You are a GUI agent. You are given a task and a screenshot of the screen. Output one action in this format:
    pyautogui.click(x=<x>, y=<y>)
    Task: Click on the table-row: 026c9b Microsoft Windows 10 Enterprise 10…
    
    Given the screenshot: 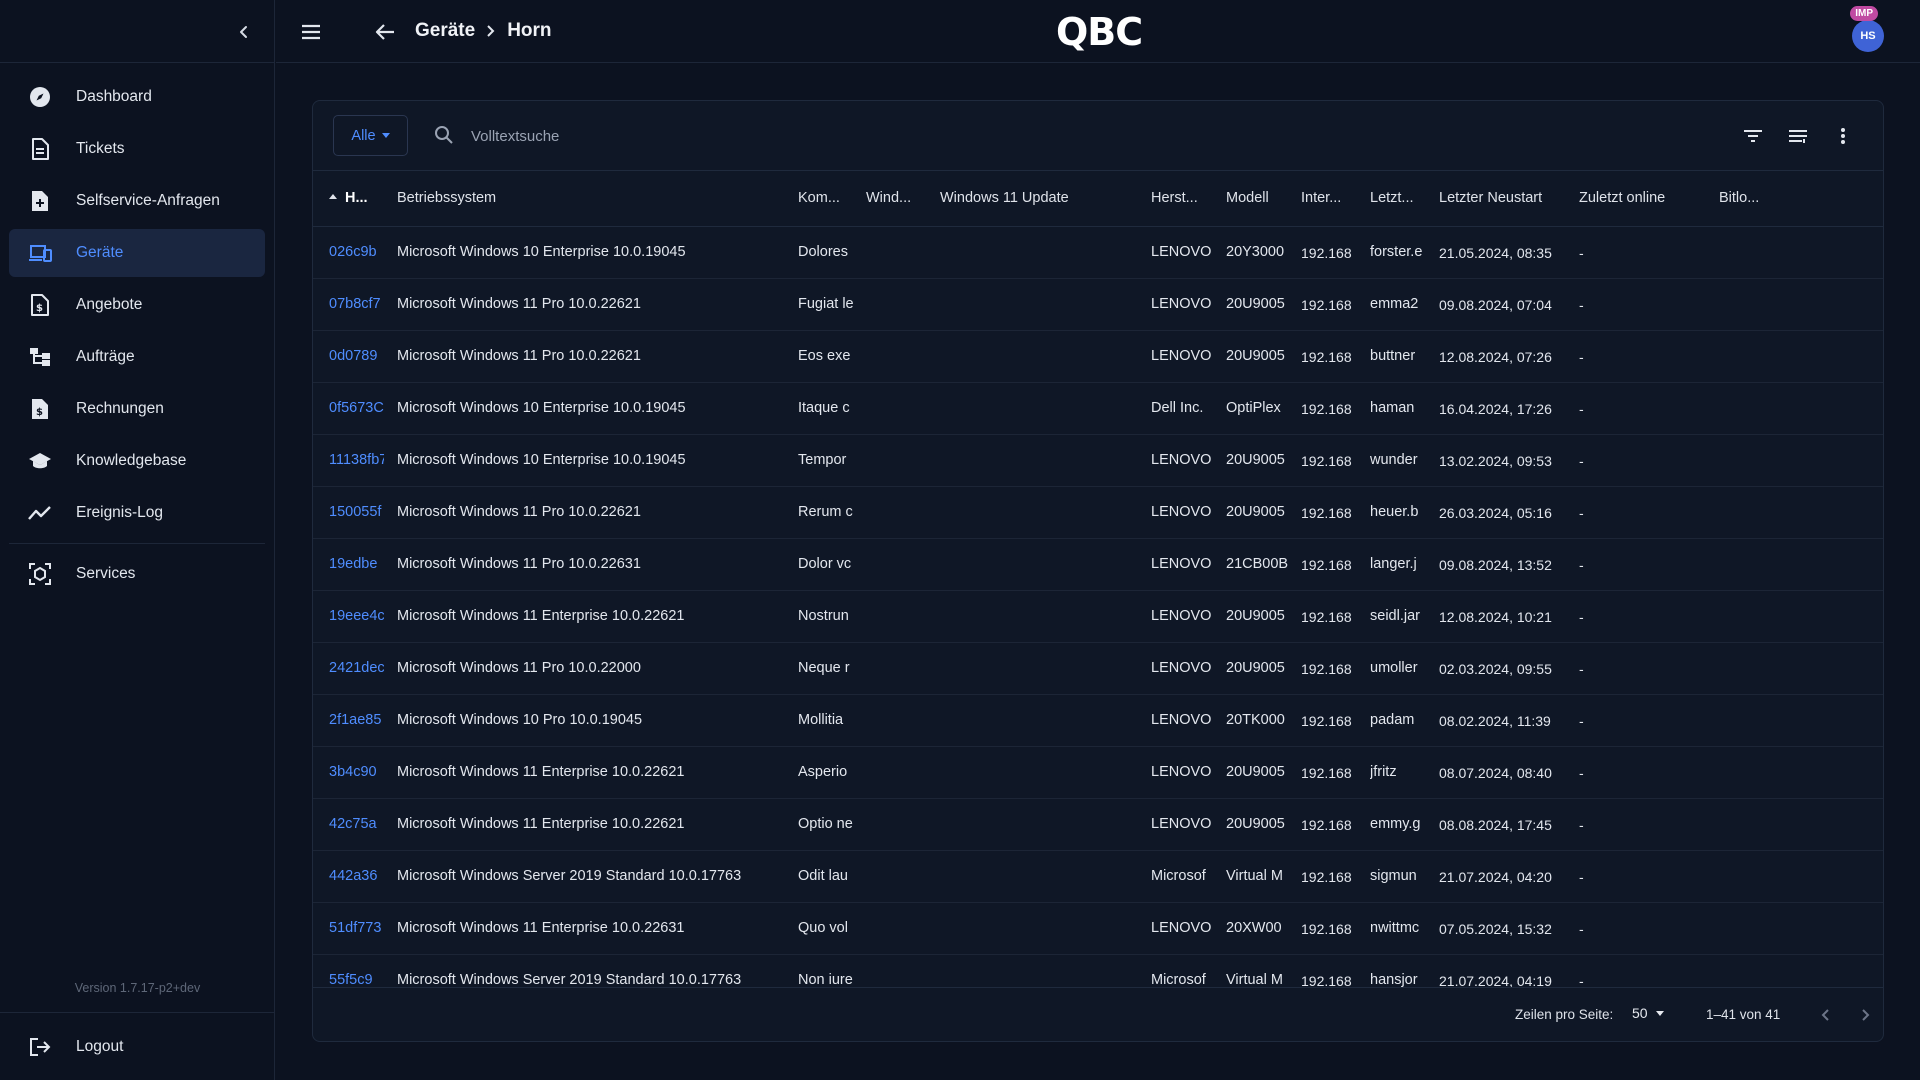 What is the action you would take?
    pyautogui.click(x=1098, y=253)
    